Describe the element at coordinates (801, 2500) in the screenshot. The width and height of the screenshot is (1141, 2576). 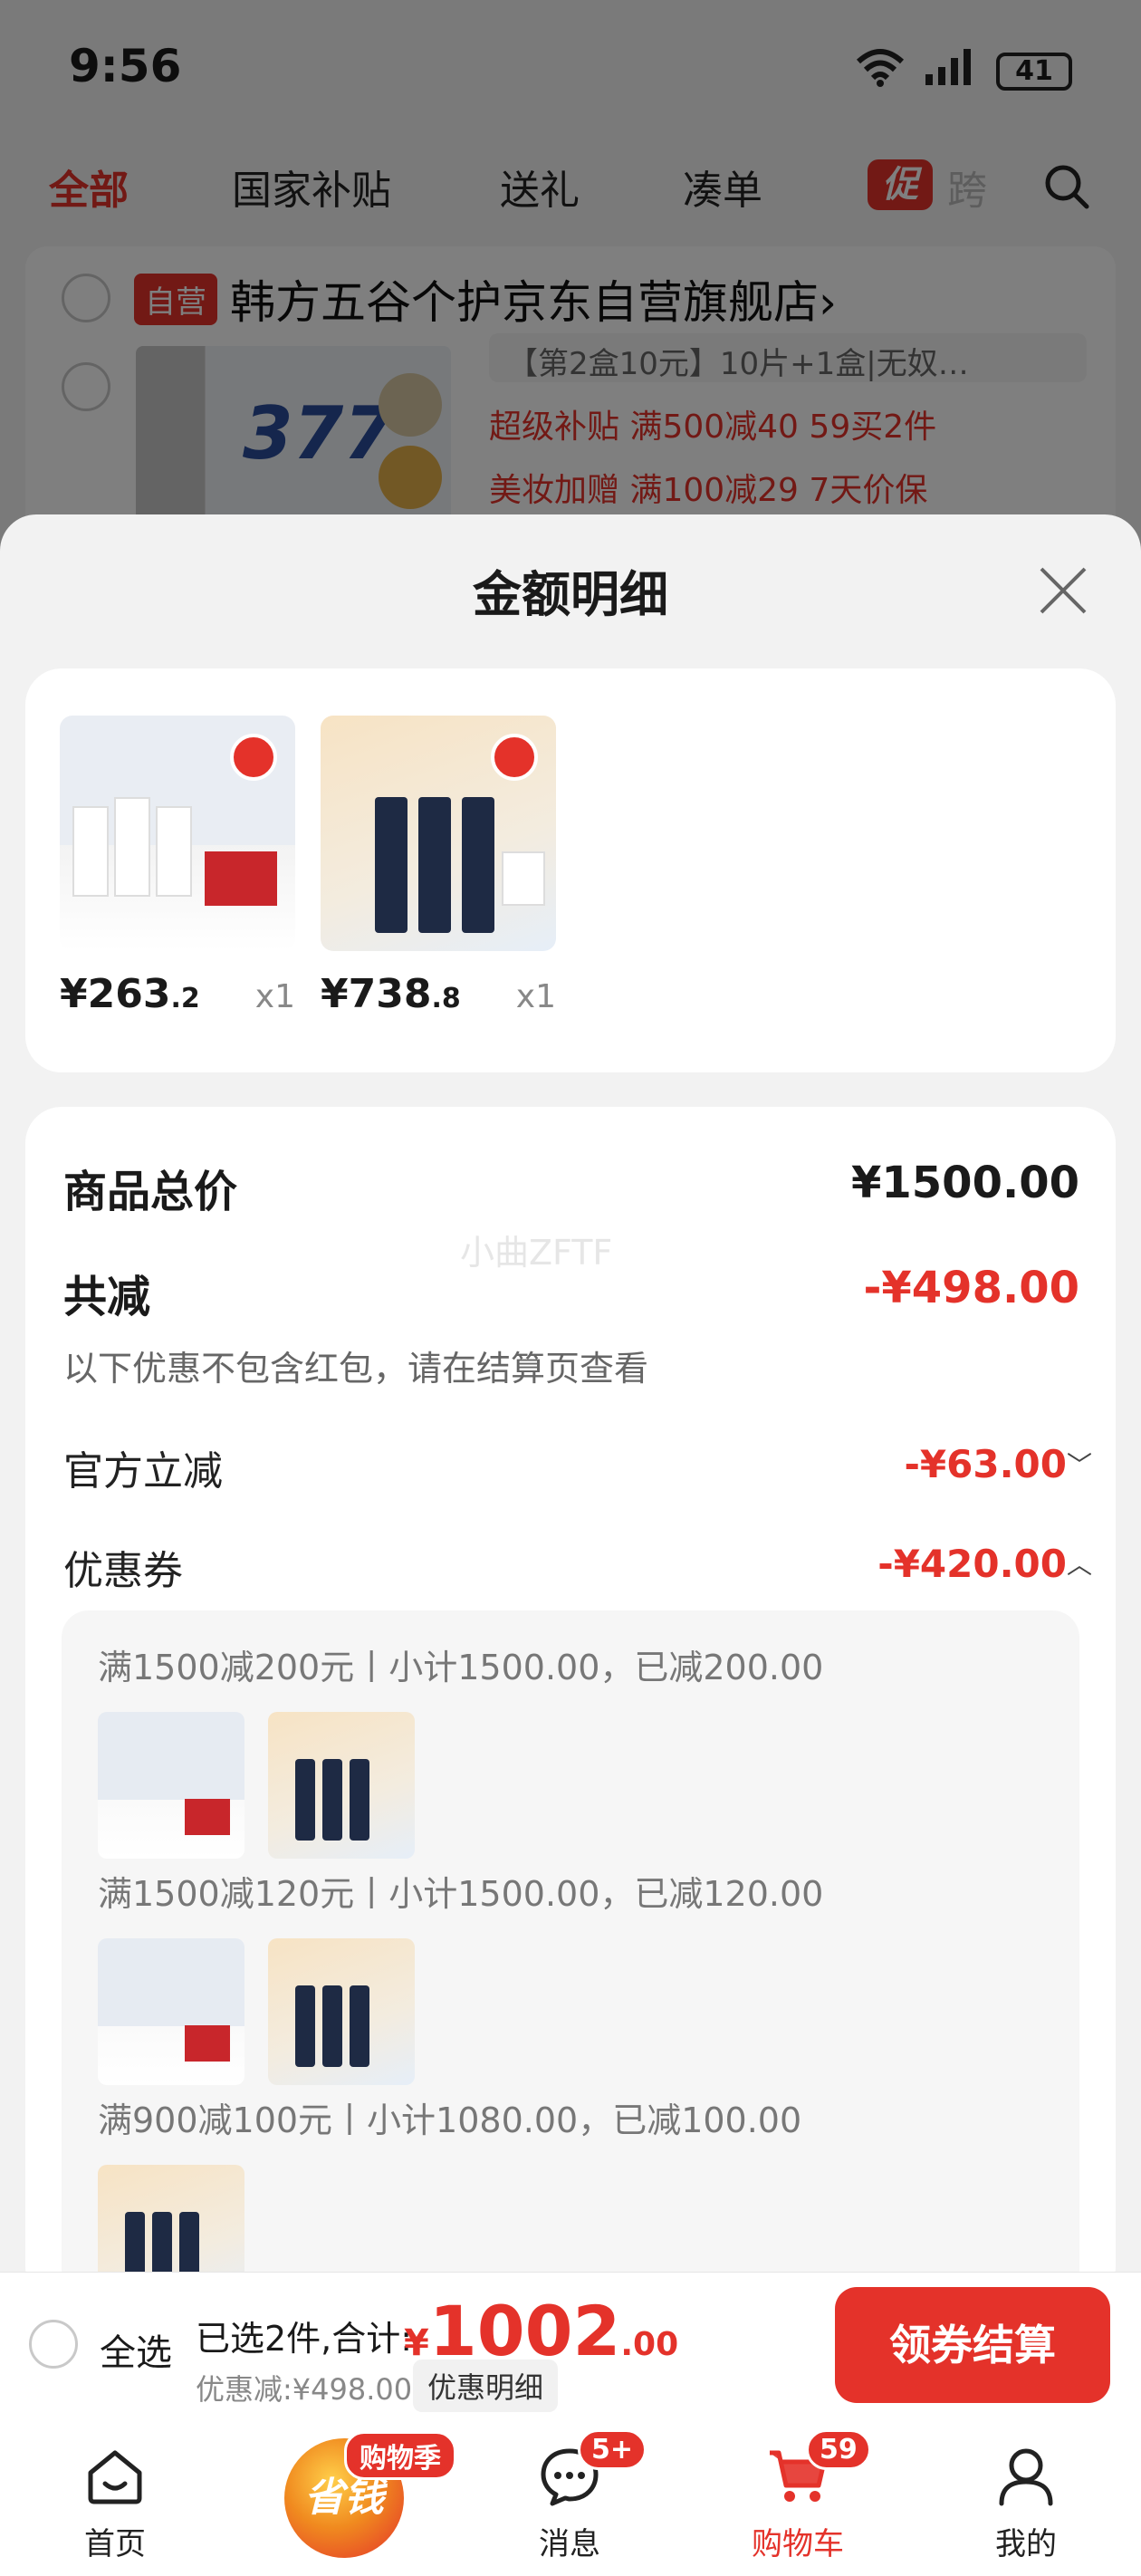
I see `nav-cart: 59 购物车` at that location.